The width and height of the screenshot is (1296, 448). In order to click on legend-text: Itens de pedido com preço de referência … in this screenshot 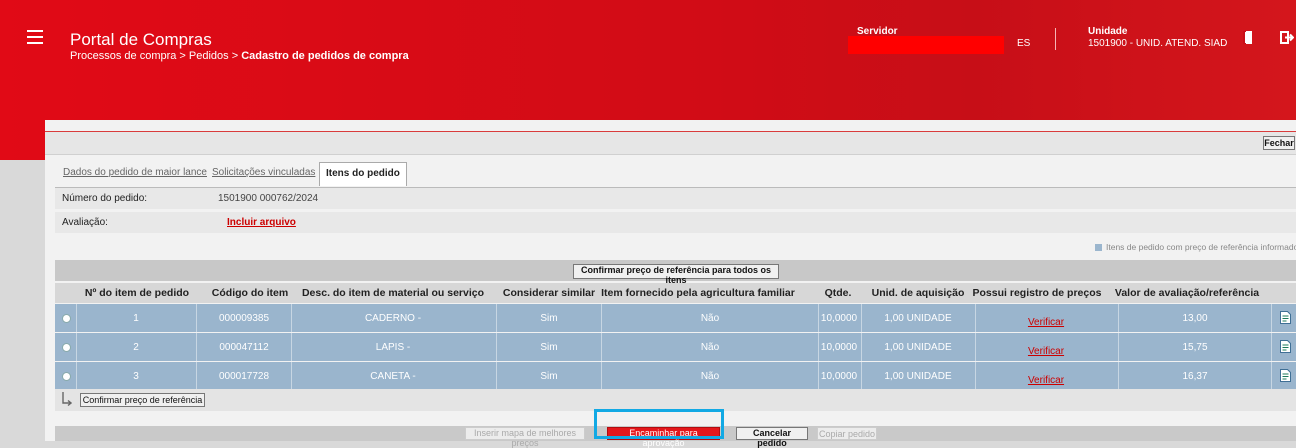, I will do `click(1201, 247)`.